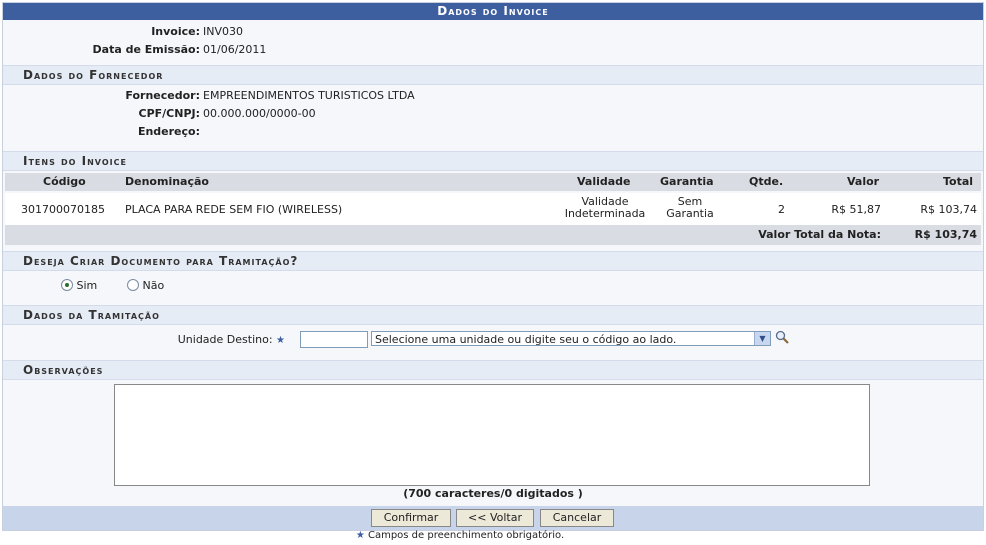 The width and height of the screenshot is (986, 545). I want to click on col-validade: Validade, so click(604, 181).